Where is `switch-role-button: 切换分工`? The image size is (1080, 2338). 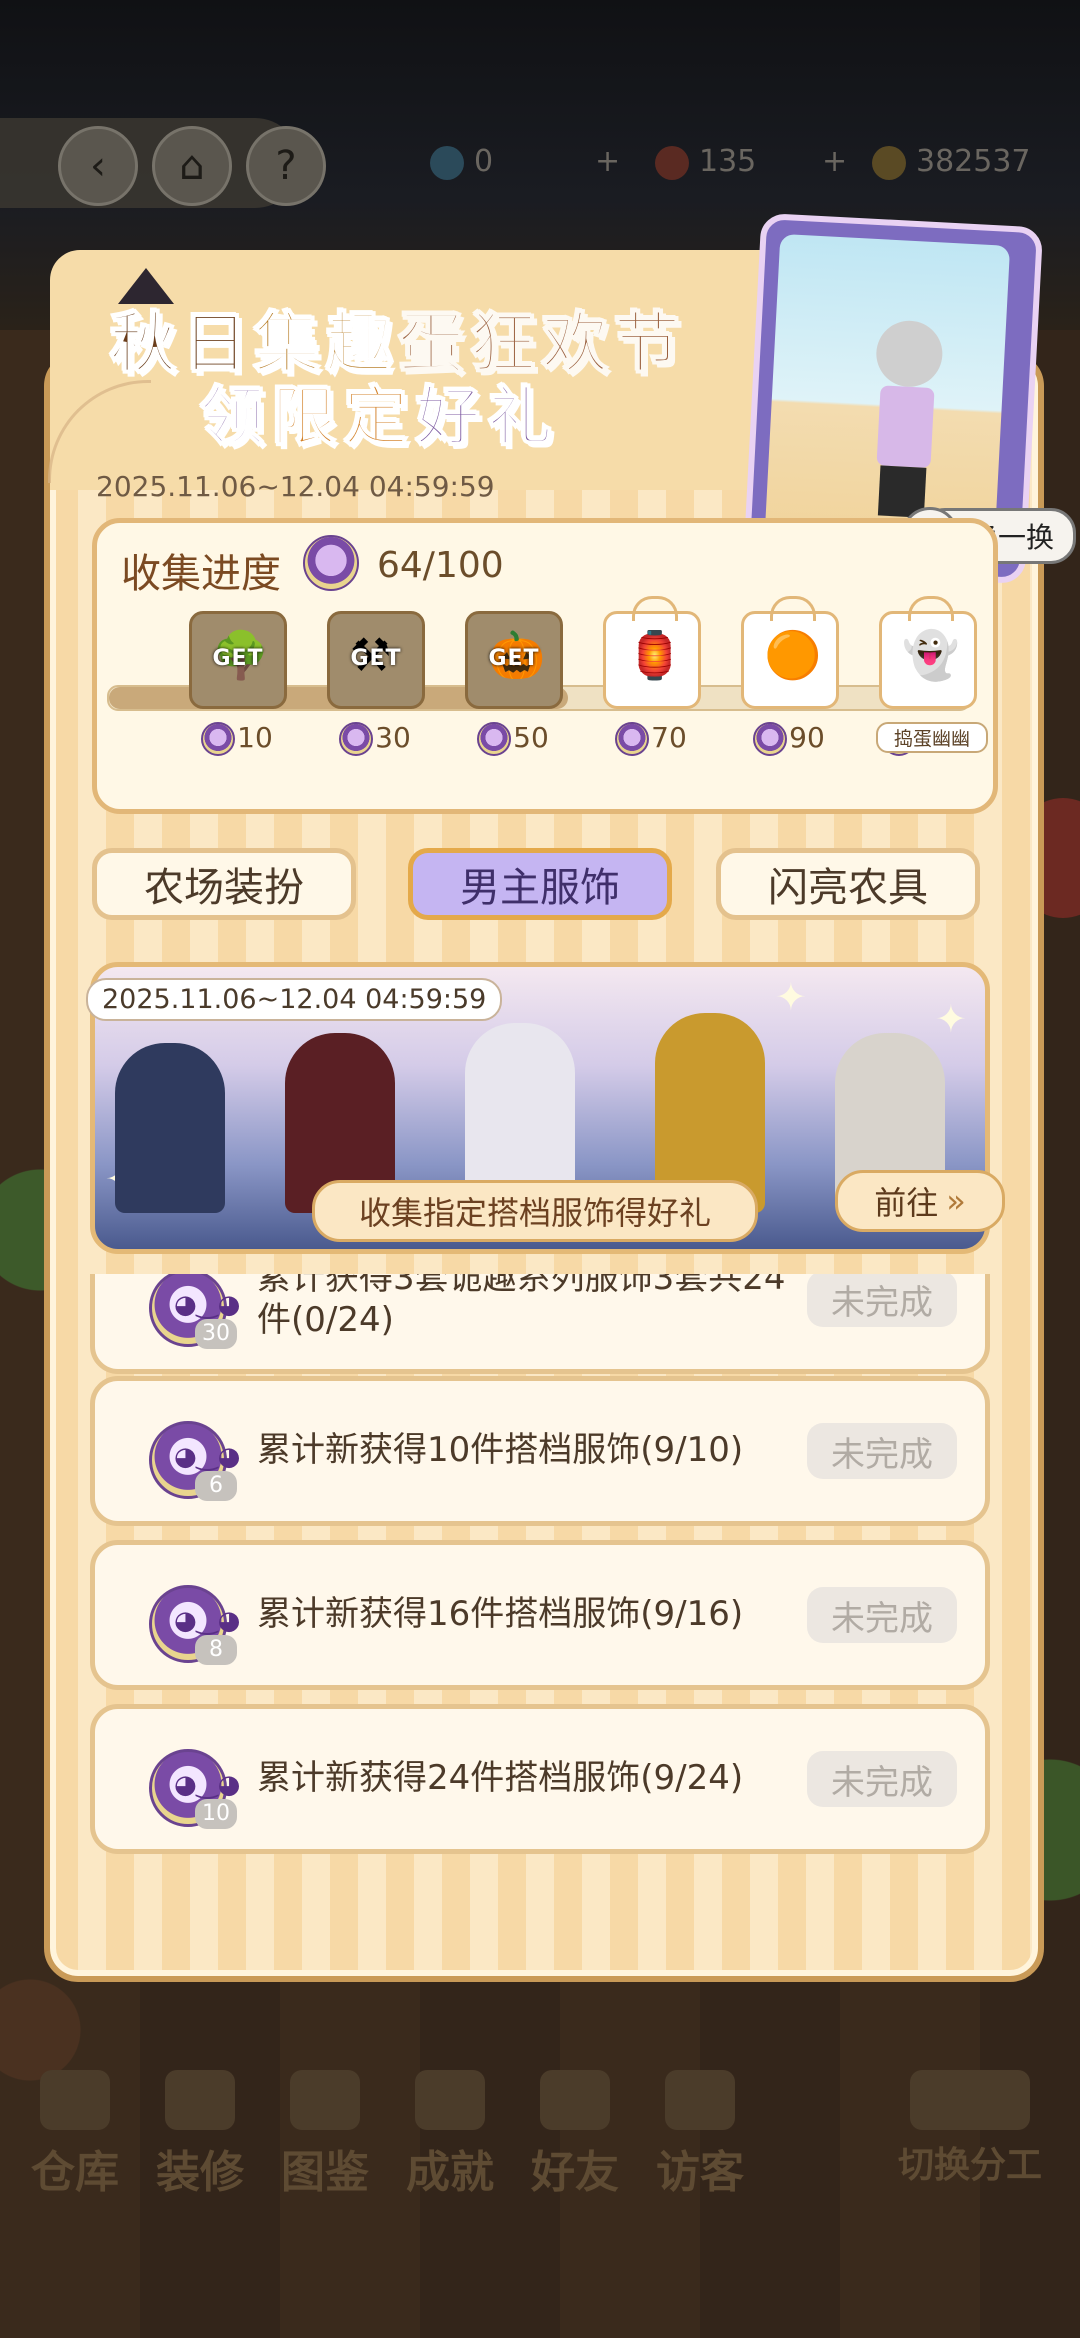 switch-role-button: 切换分工 is located at coordinates (970, 2129).